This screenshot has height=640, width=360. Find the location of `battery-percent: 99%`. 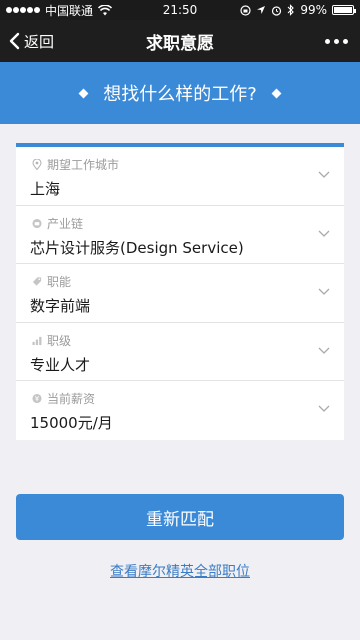

battery-percent: 99% is located at coordinates (313, 10).